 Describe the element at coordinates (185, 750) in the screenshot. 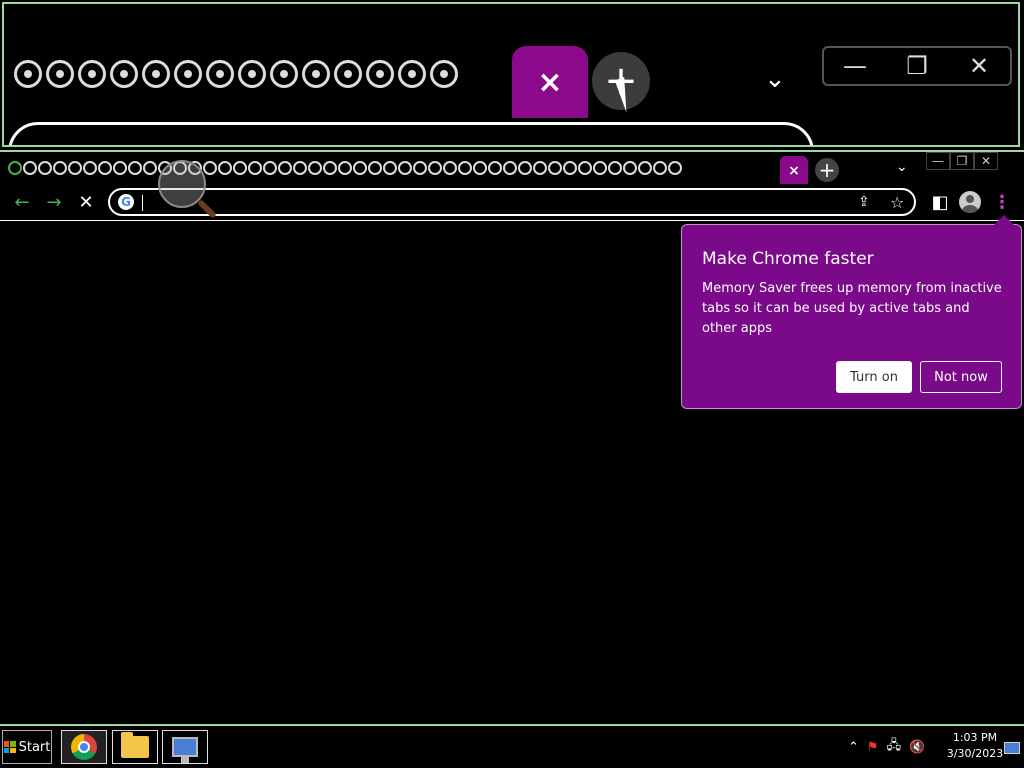

I see `monitor-icon` at that location.